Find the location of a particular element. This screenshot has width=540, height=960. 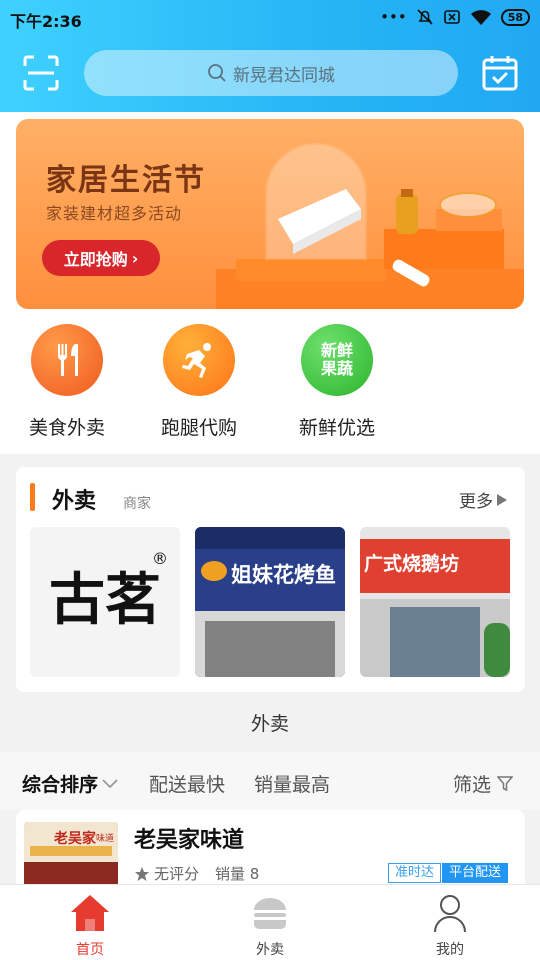

runner-icon is located at coordinates (199, 360).